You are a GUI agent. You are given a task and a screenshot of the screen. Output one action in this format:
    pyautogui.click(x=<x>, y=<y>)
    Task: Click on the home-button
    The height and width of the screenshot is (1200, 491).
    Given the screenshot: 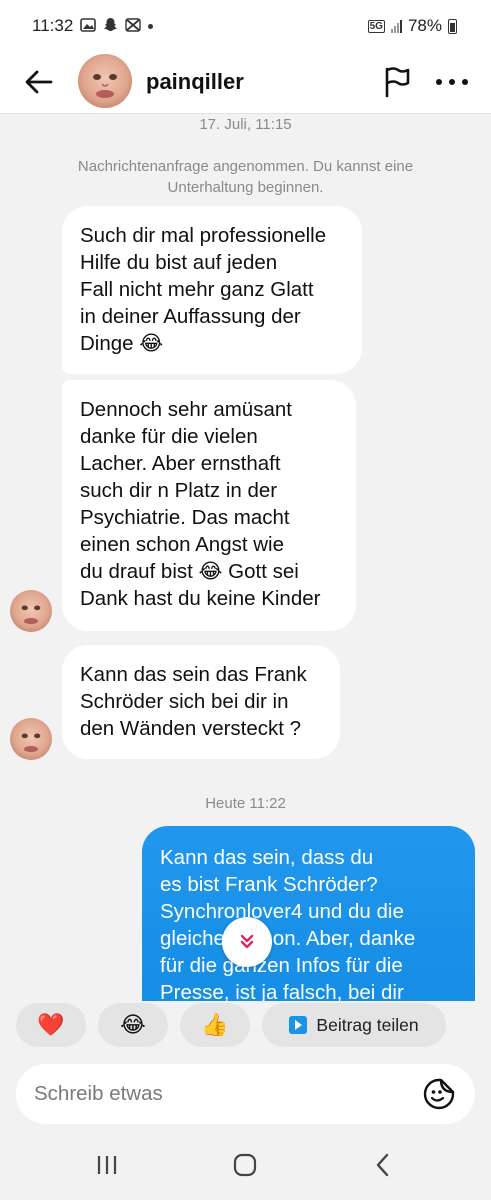 What is the action you would take?
    pyautogui.click(x=245, y=1165)
    